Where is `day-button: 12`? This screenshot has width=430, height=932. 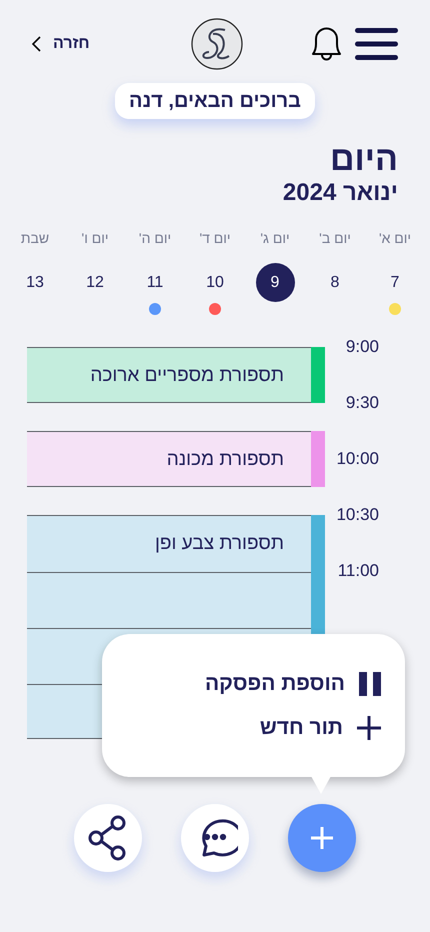 day-button: 12 is located at coordinates (95, 282).